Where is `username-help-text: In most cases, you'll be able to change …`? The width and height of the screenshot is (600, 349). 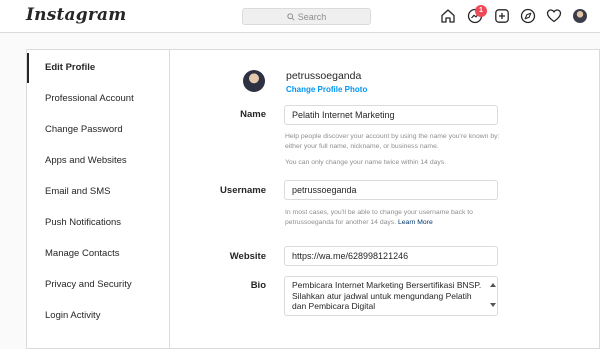 username-help-text: In most cases, you'll be able to change … is located at coordinates (395, 217).